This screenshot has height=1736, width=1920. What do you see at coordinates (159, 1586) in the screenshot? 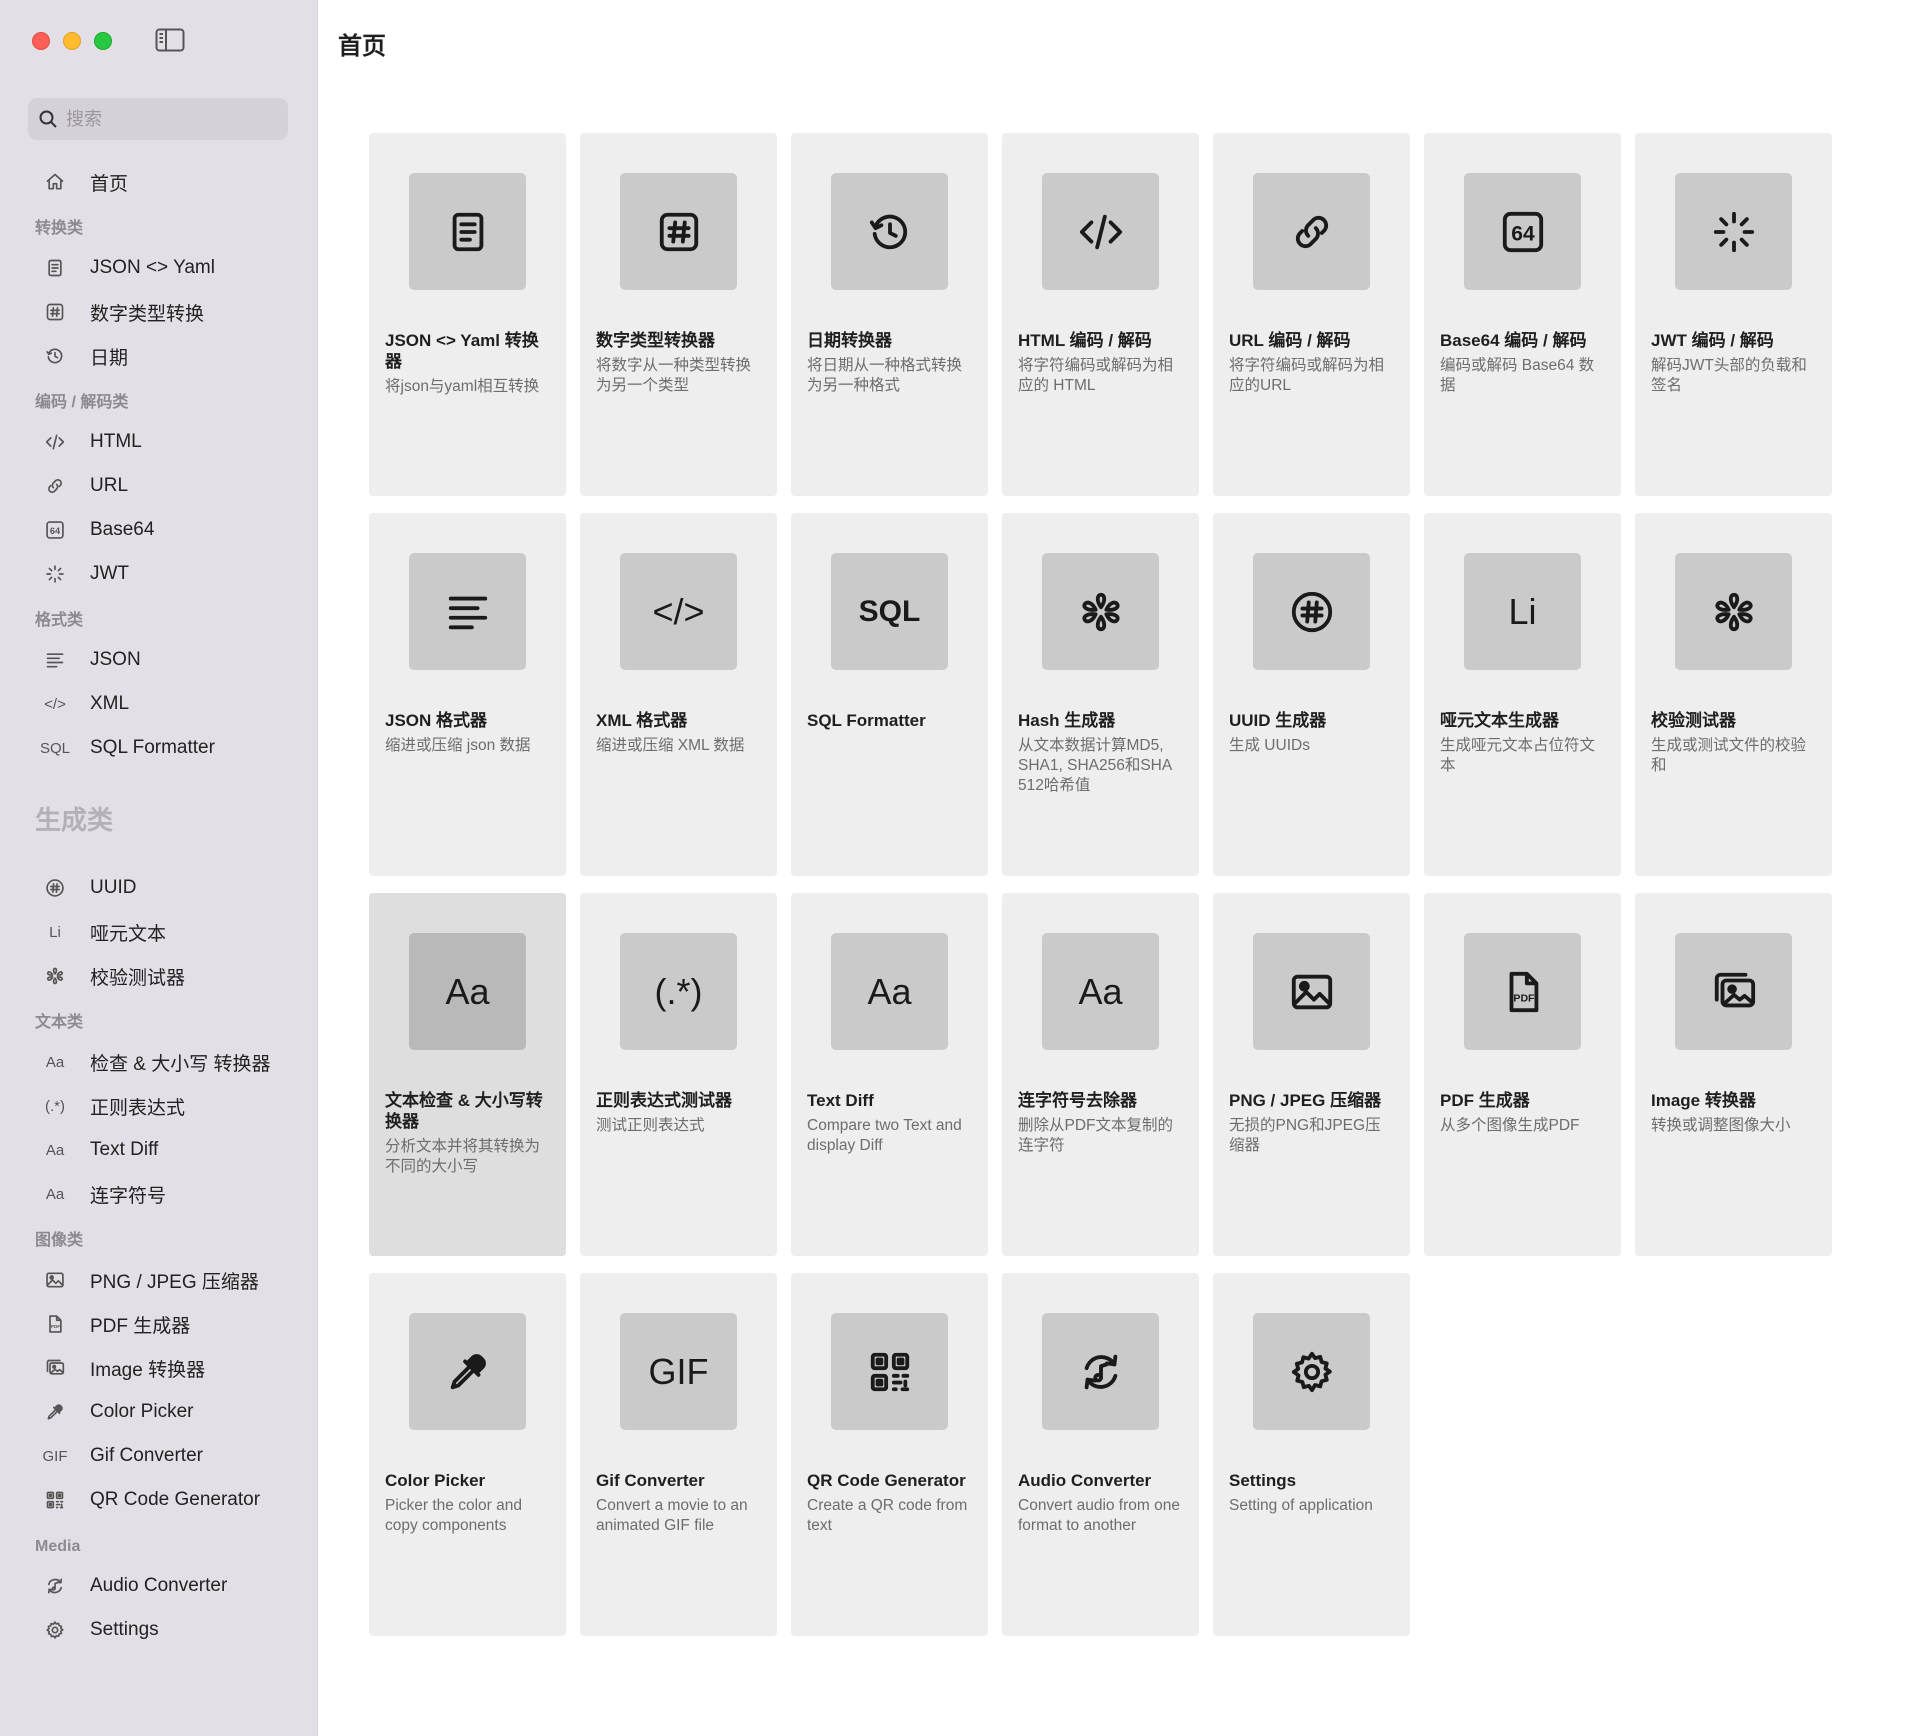
I see `sidebar-item: Audio Converter` at bounding box center [159, 1586].